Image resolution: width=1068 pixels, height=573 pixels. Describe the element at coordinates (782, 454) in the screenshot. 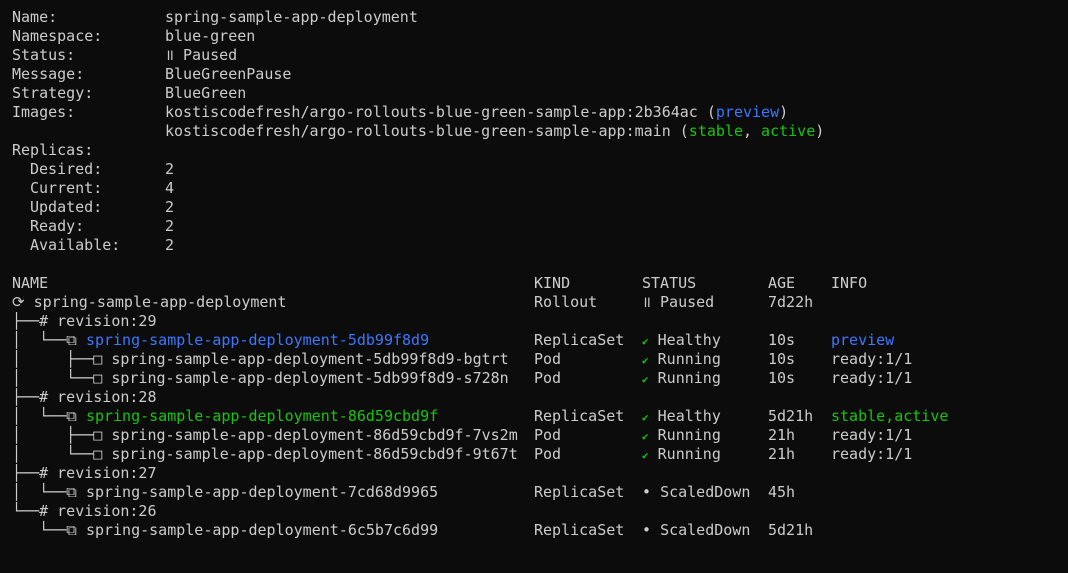

I see `row-age: 21h` at that location.